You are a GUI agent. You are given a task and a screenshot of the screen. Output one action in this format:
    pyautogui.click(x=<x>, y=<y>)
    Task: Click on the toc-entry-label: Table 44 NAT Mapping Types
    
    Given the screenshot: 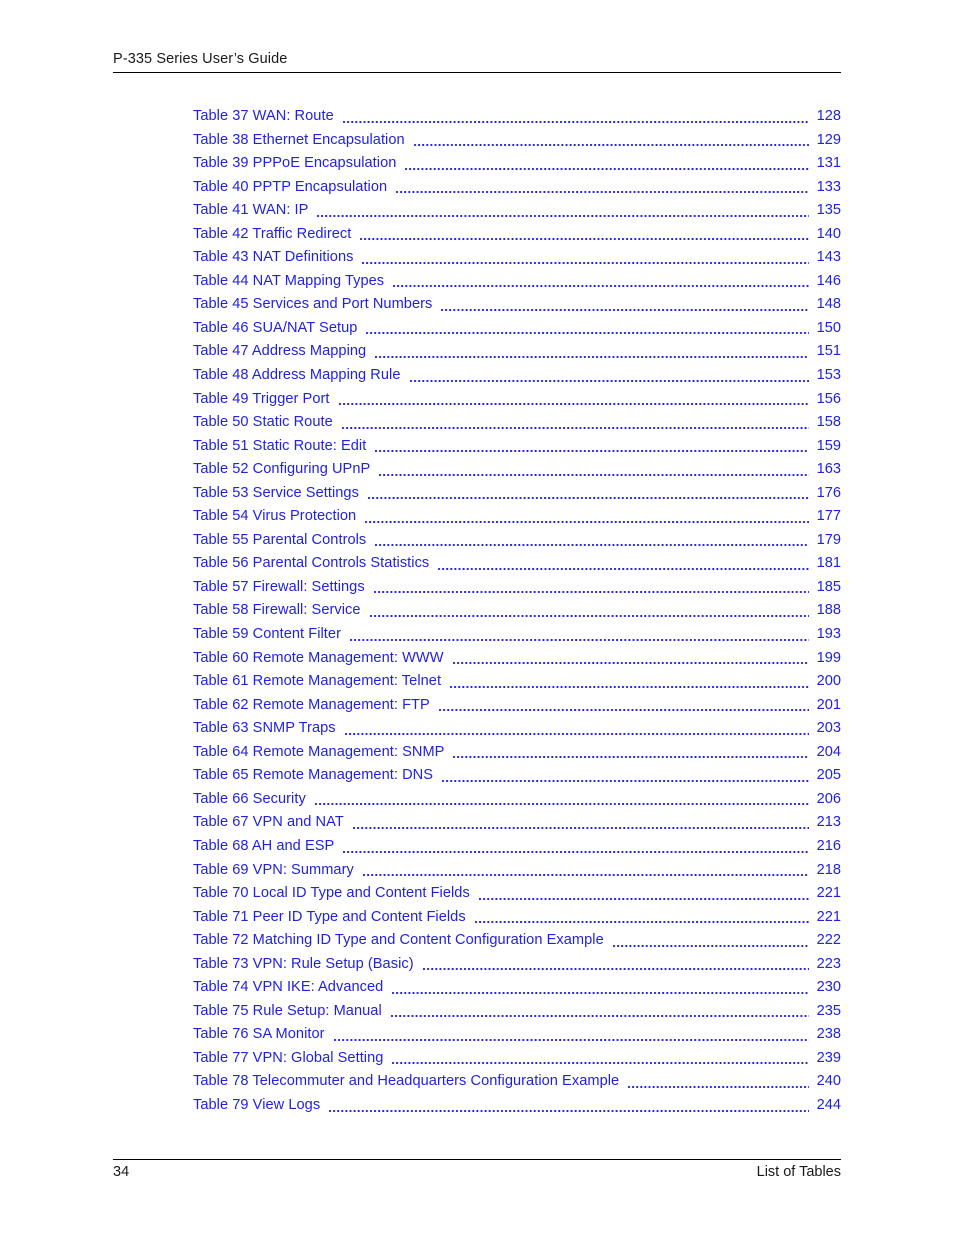 What is the action you would take?
    pyautogui.click(x=289, y=280)
    